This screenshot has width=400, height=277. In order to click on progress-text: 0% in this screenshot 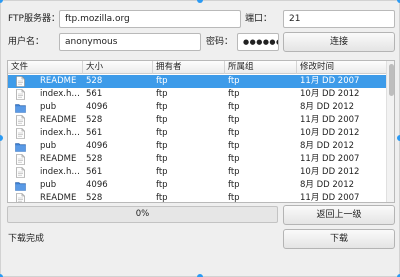, I will do `click(142, 214)`.